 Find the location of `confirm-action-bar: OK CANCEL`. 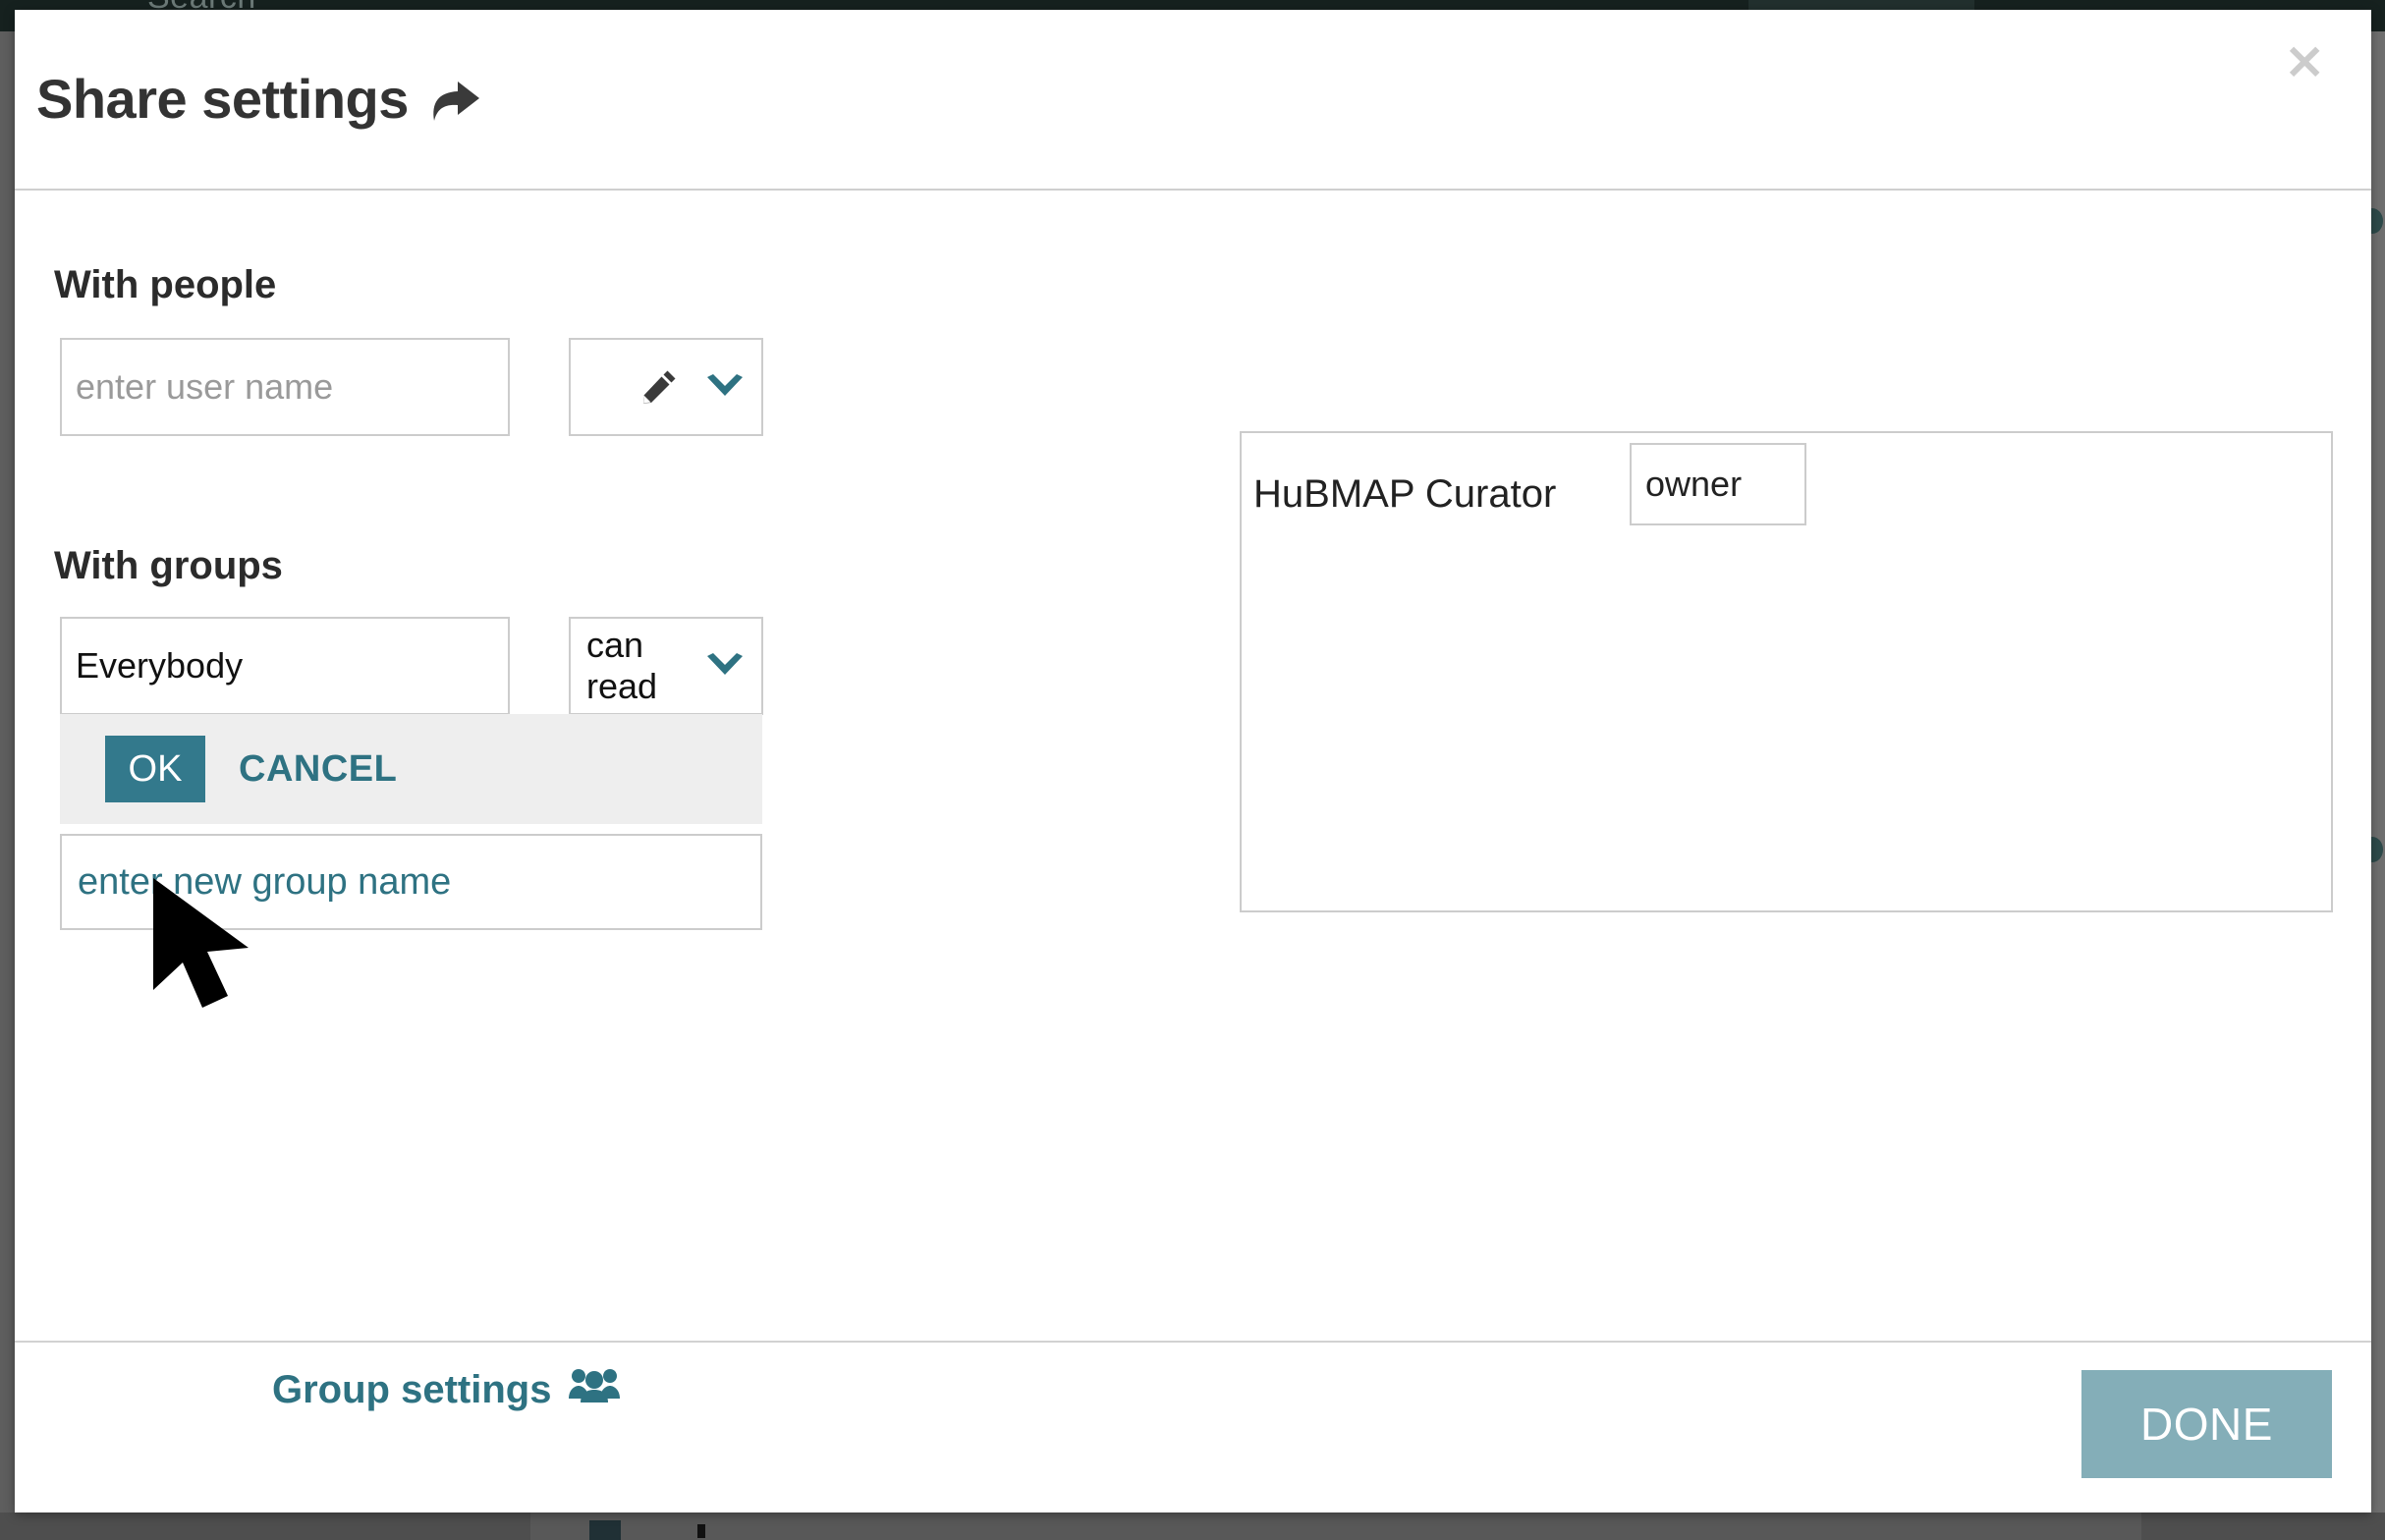

confirm-action-bar: OK CANCEL is located at coordinates (411, 769).